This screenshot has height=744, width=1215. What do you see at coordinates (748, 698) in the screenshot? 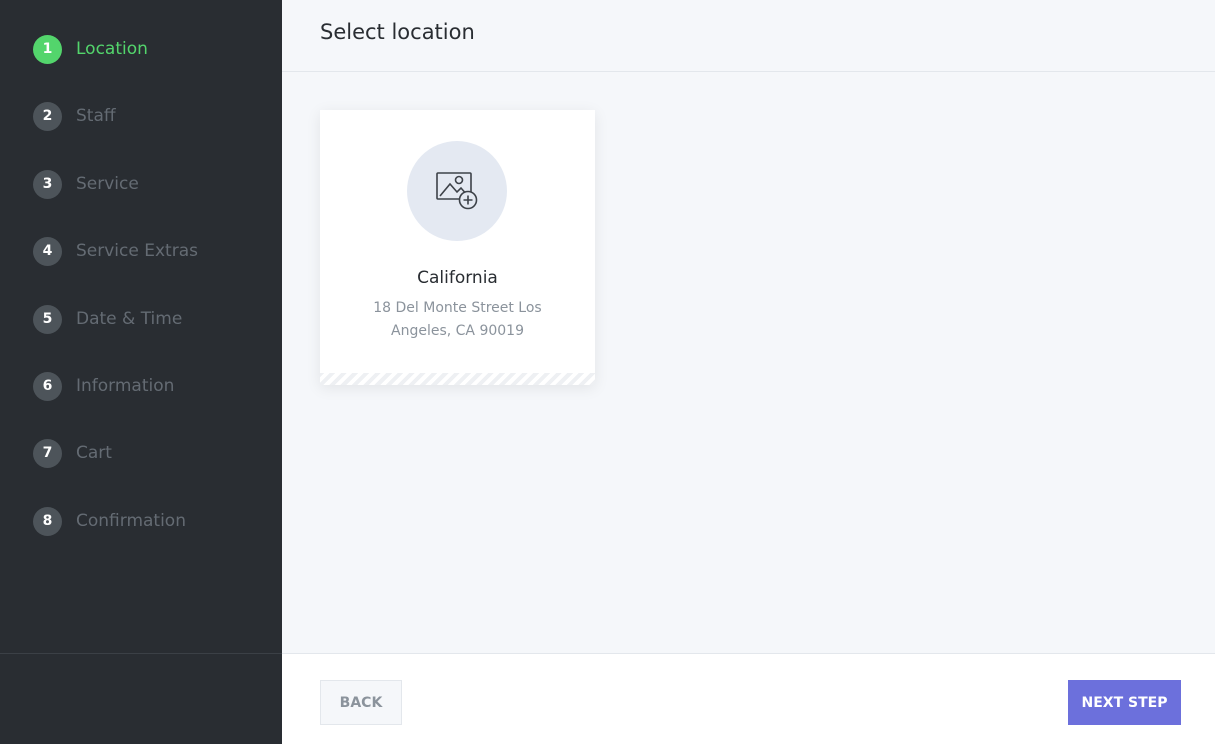
I see `footer-bar: BACK NEXT STEP` at bounding box center [748, 698].